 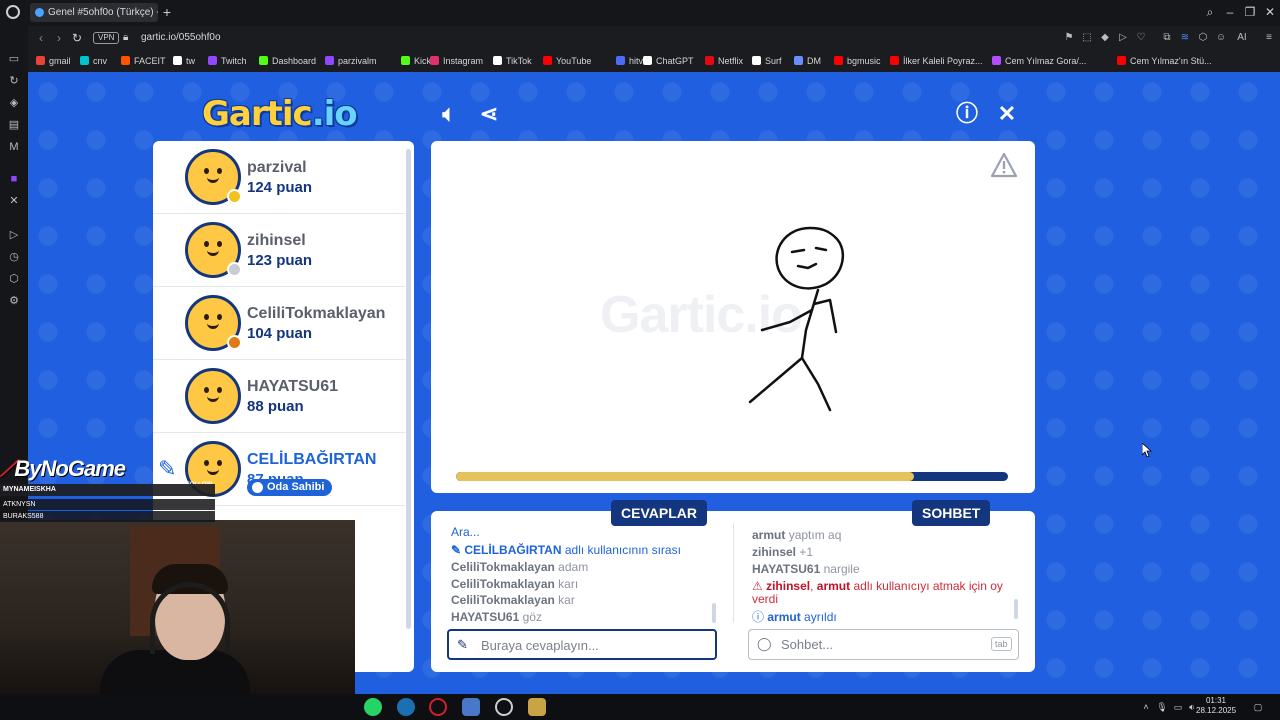 What do you see at coordinates (406, 707) in the screenshot?
I see `steam-icon` at bounding box center [406, 707].